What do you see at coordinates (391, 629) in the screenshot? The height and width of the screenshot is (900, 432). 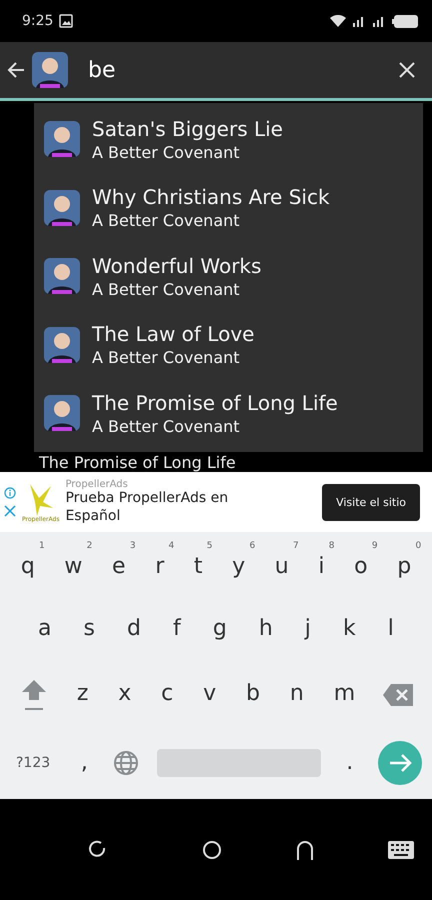 I see `keyboard-key: l` at bounding box center [391, 629].